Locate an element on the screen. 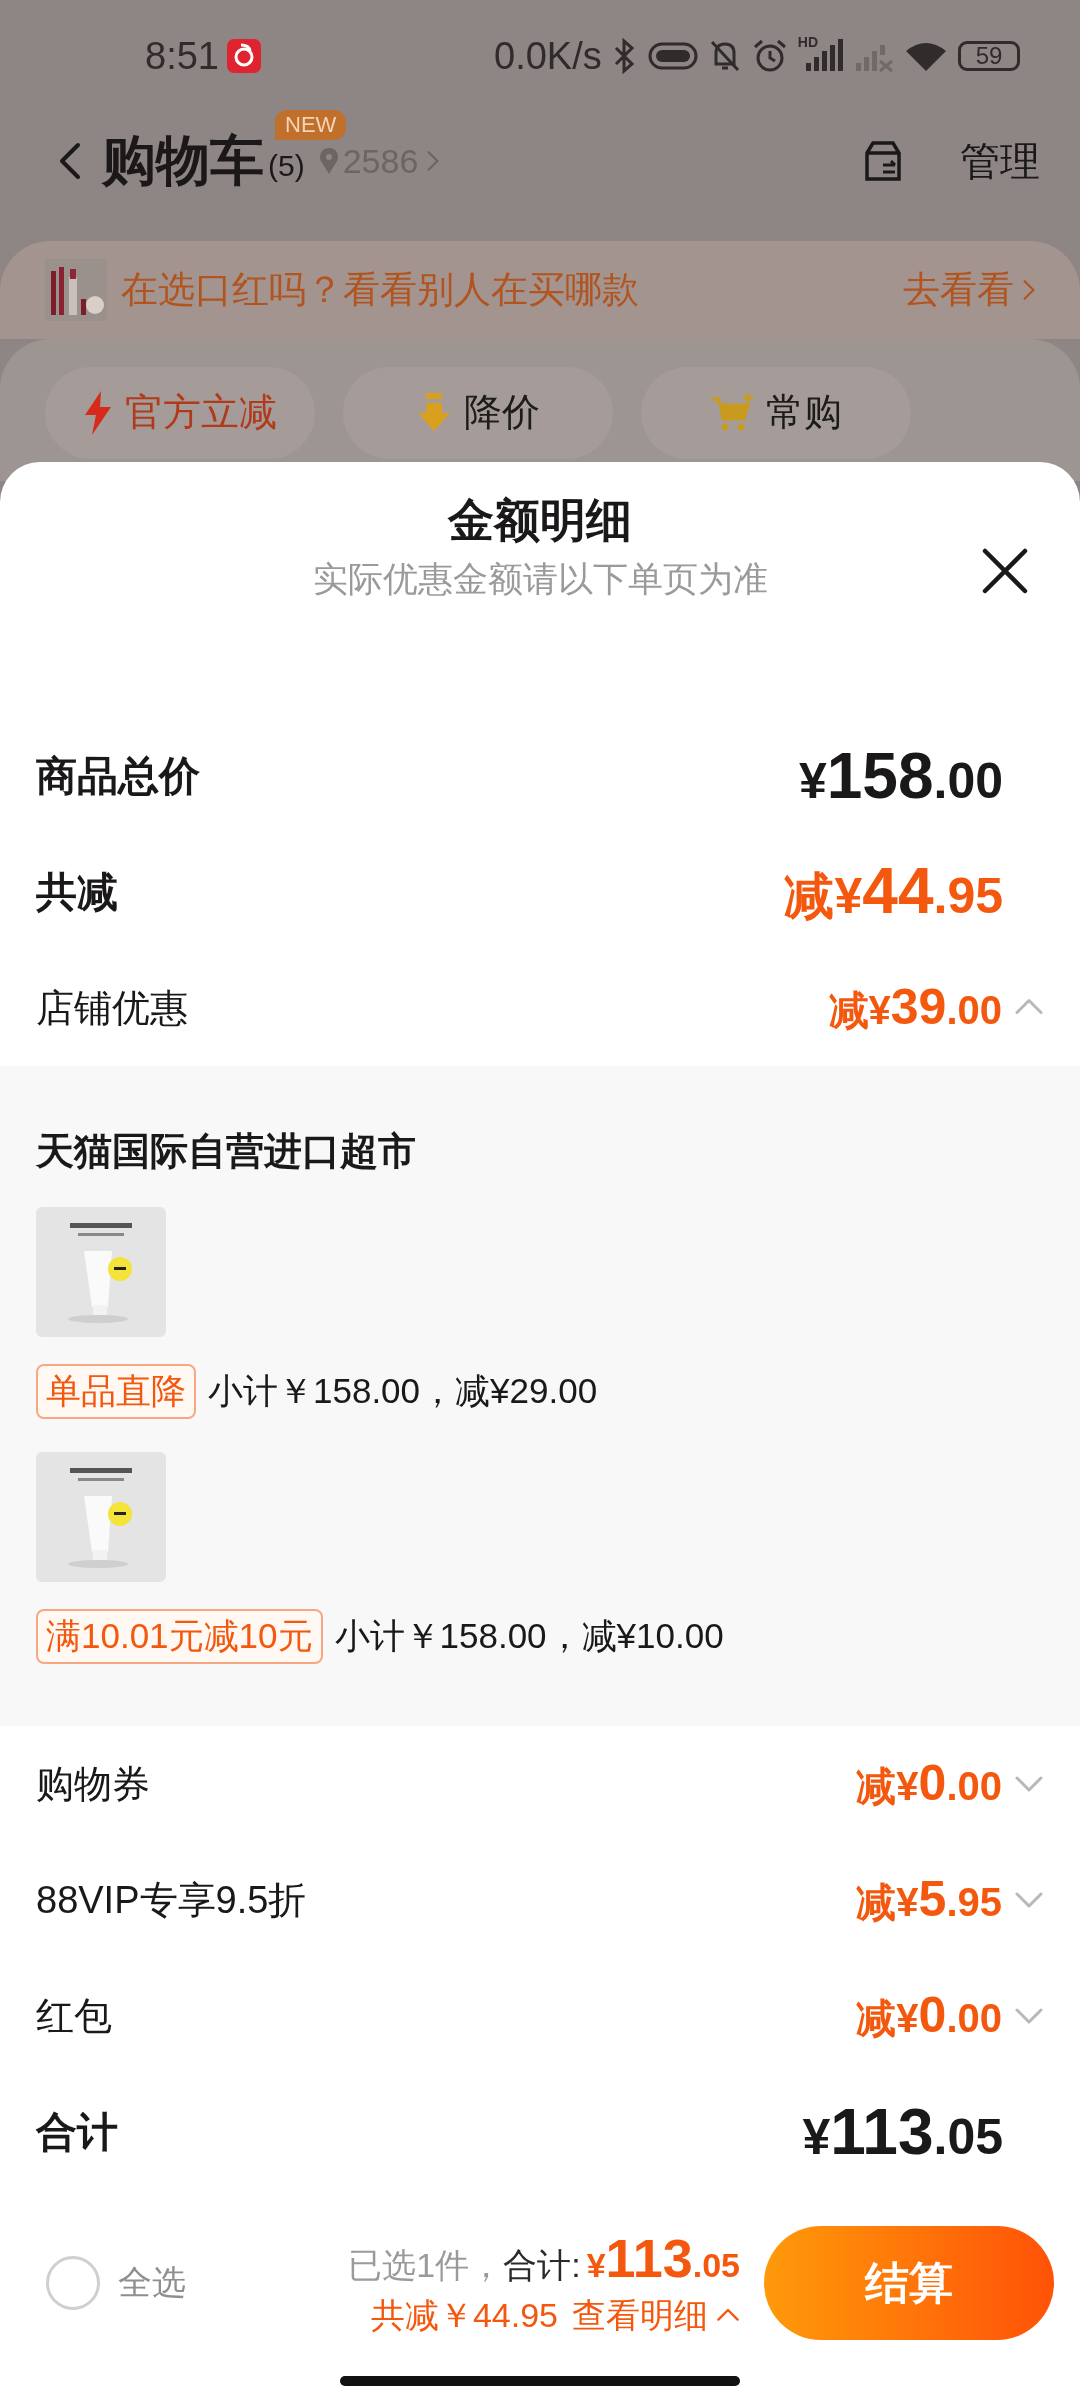 The image size is (1080, 2400). go-see-link: 去看看 is located at coordinates (971, 289).